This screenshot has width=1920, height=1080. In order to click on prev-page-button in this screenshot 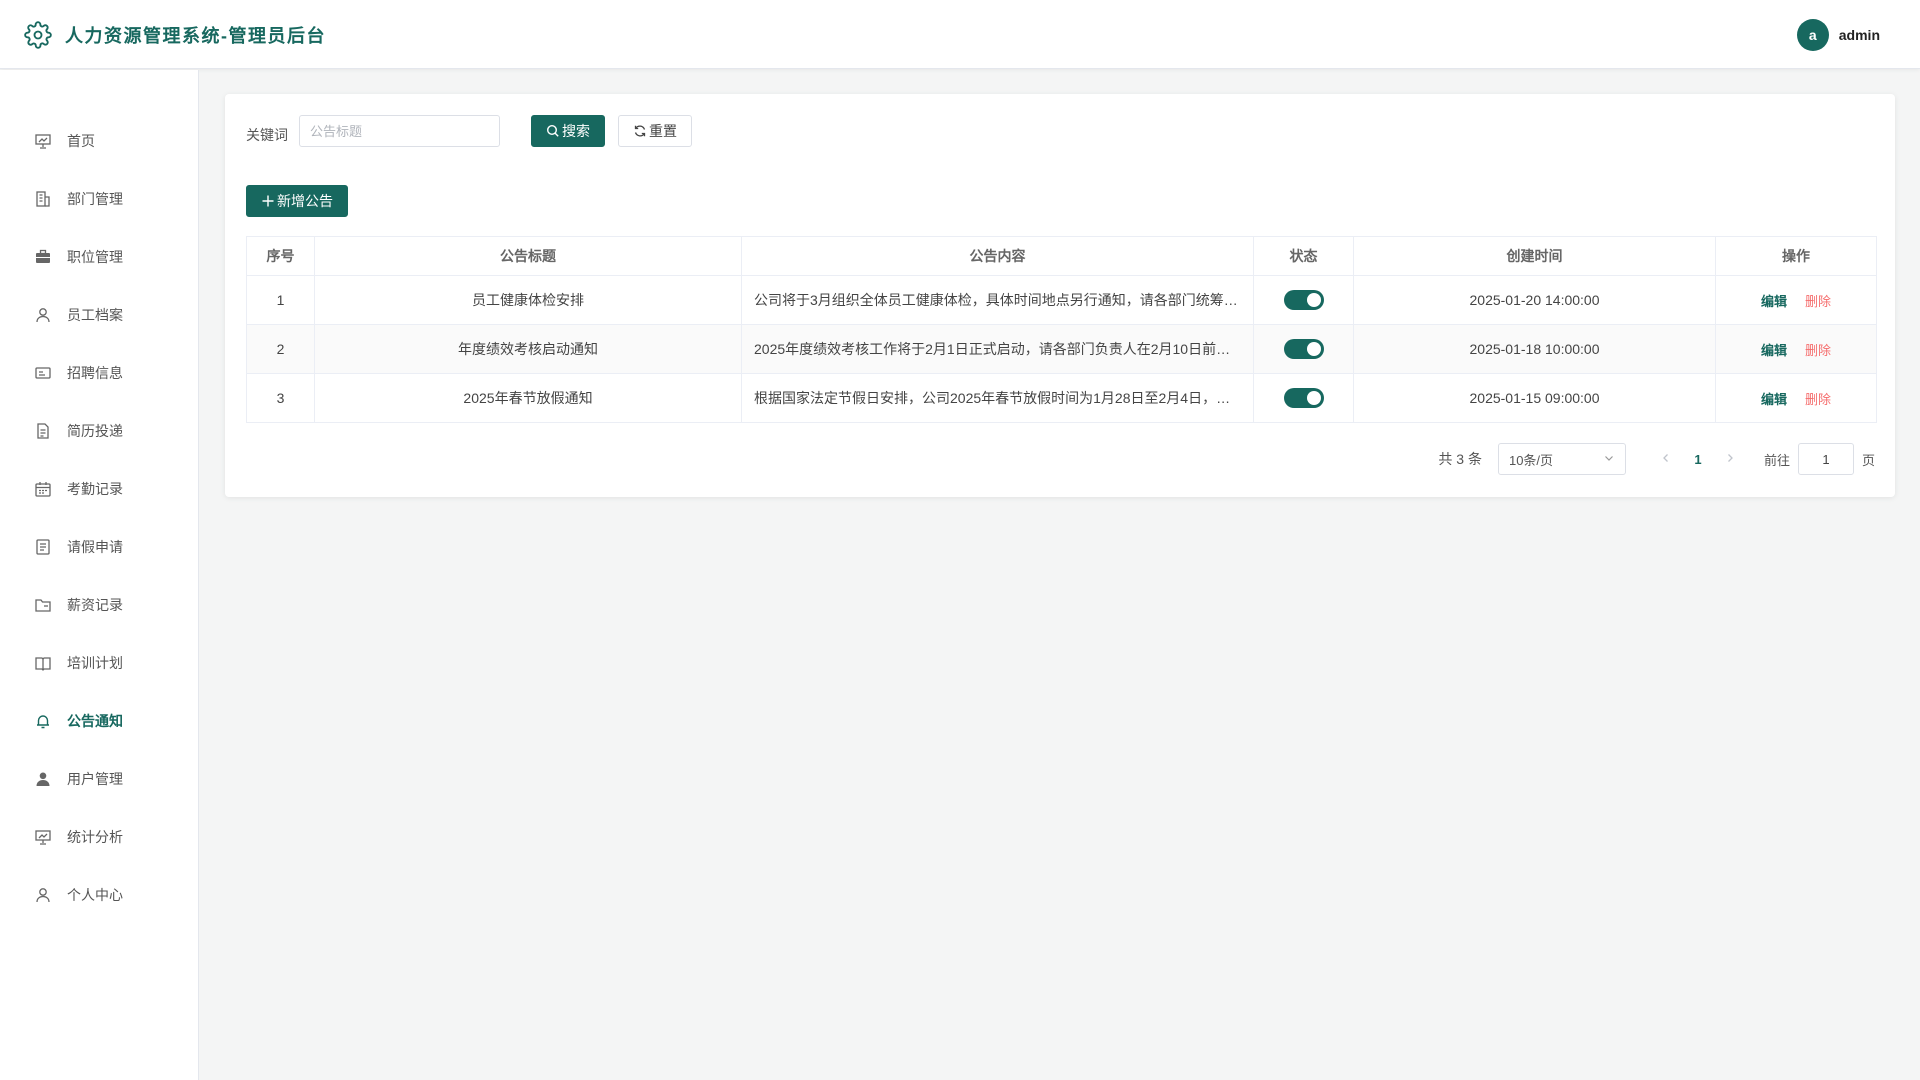, I will do `click(1666, 459)`.